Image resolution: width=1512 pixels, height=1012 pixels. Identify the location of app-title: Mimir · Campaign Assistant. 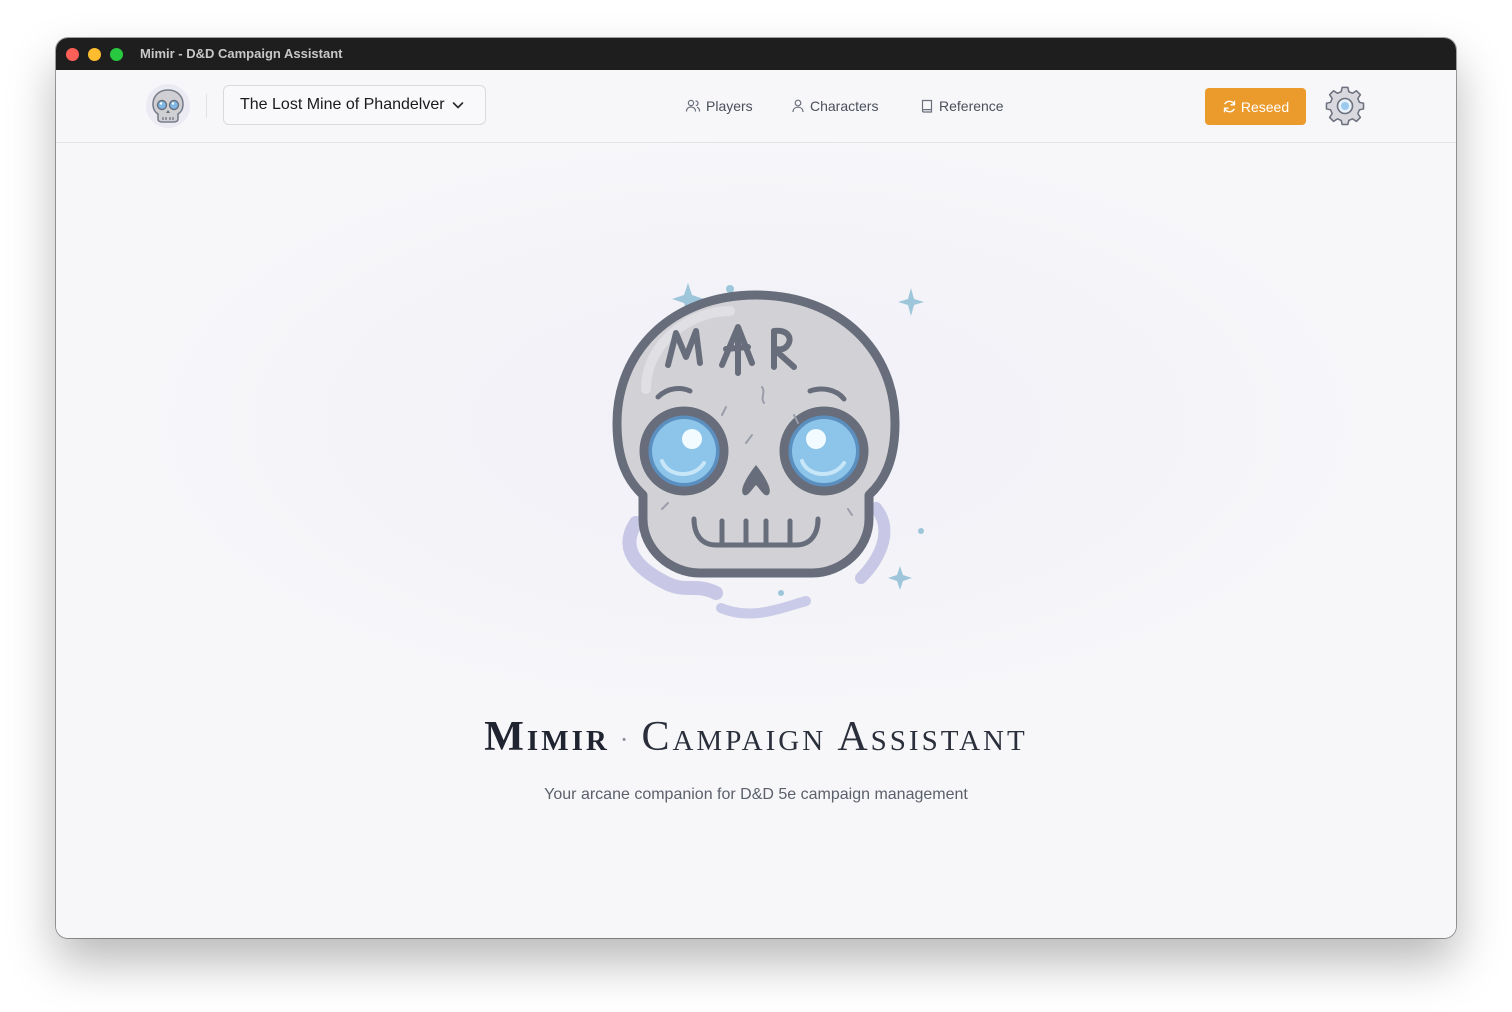
(756, 737).